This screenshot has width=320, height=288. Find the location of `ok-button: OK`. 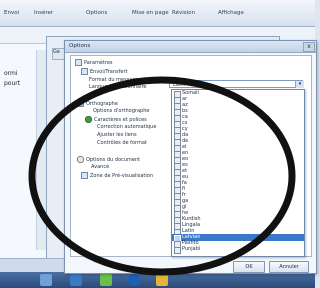

ok-button: OK is located at coordinates (249, 267).